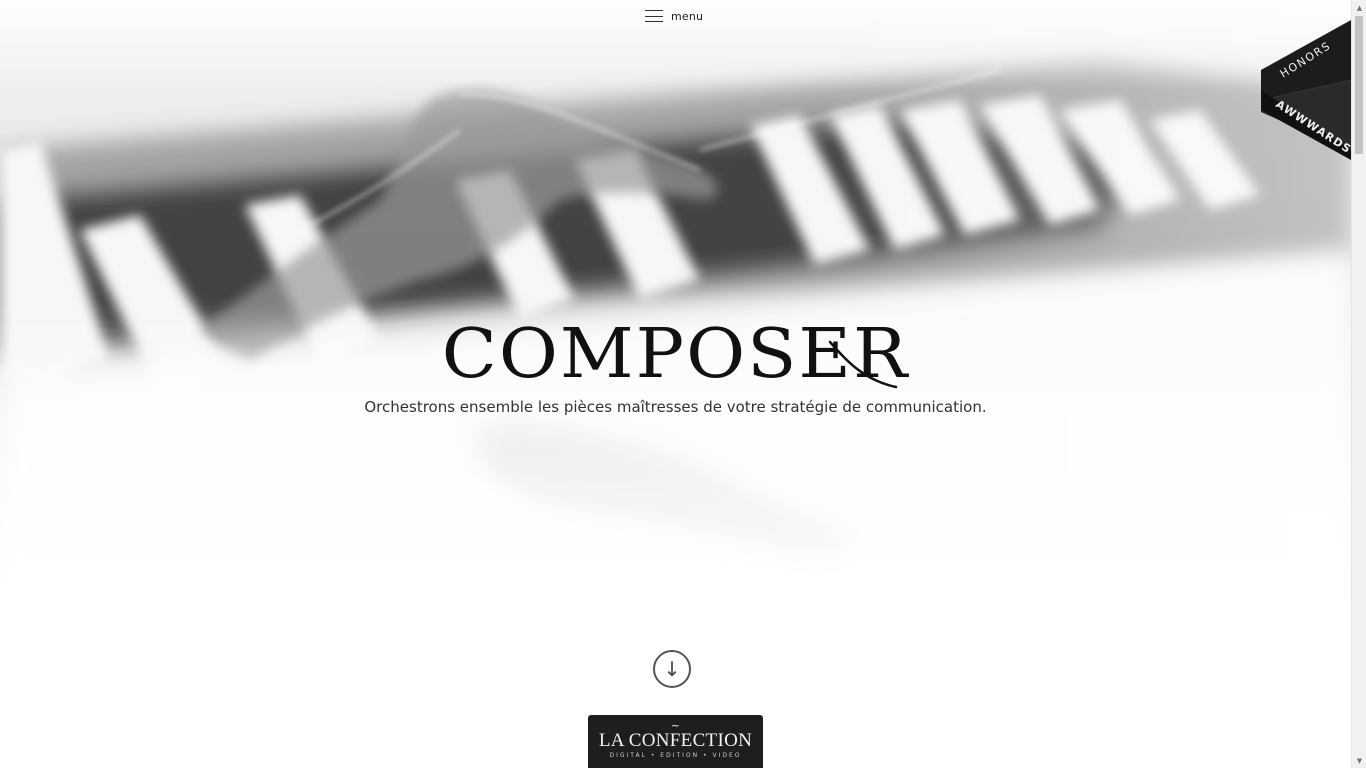  I want to click on awwwards-honors-badge: HONORS AWWWARDS, so click(1306, 90).